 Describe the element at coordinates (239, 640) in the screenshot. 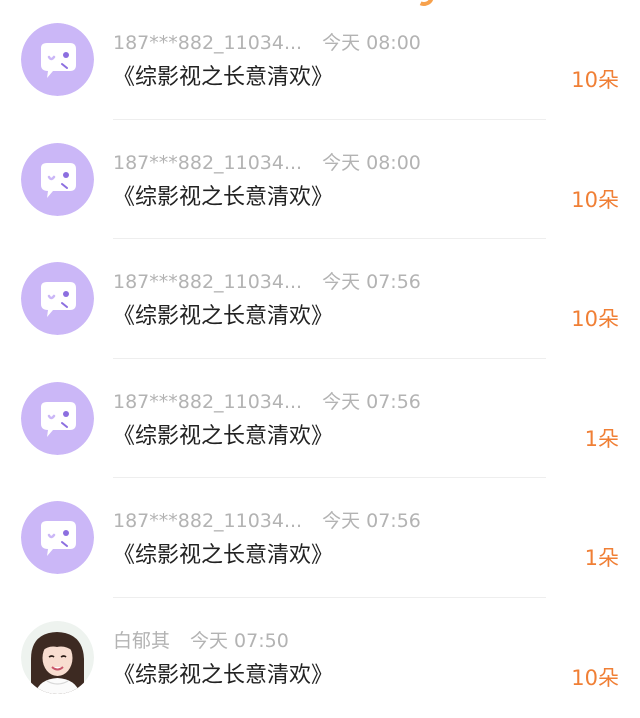

I see `timestamp: 今天 07:50` at that location.